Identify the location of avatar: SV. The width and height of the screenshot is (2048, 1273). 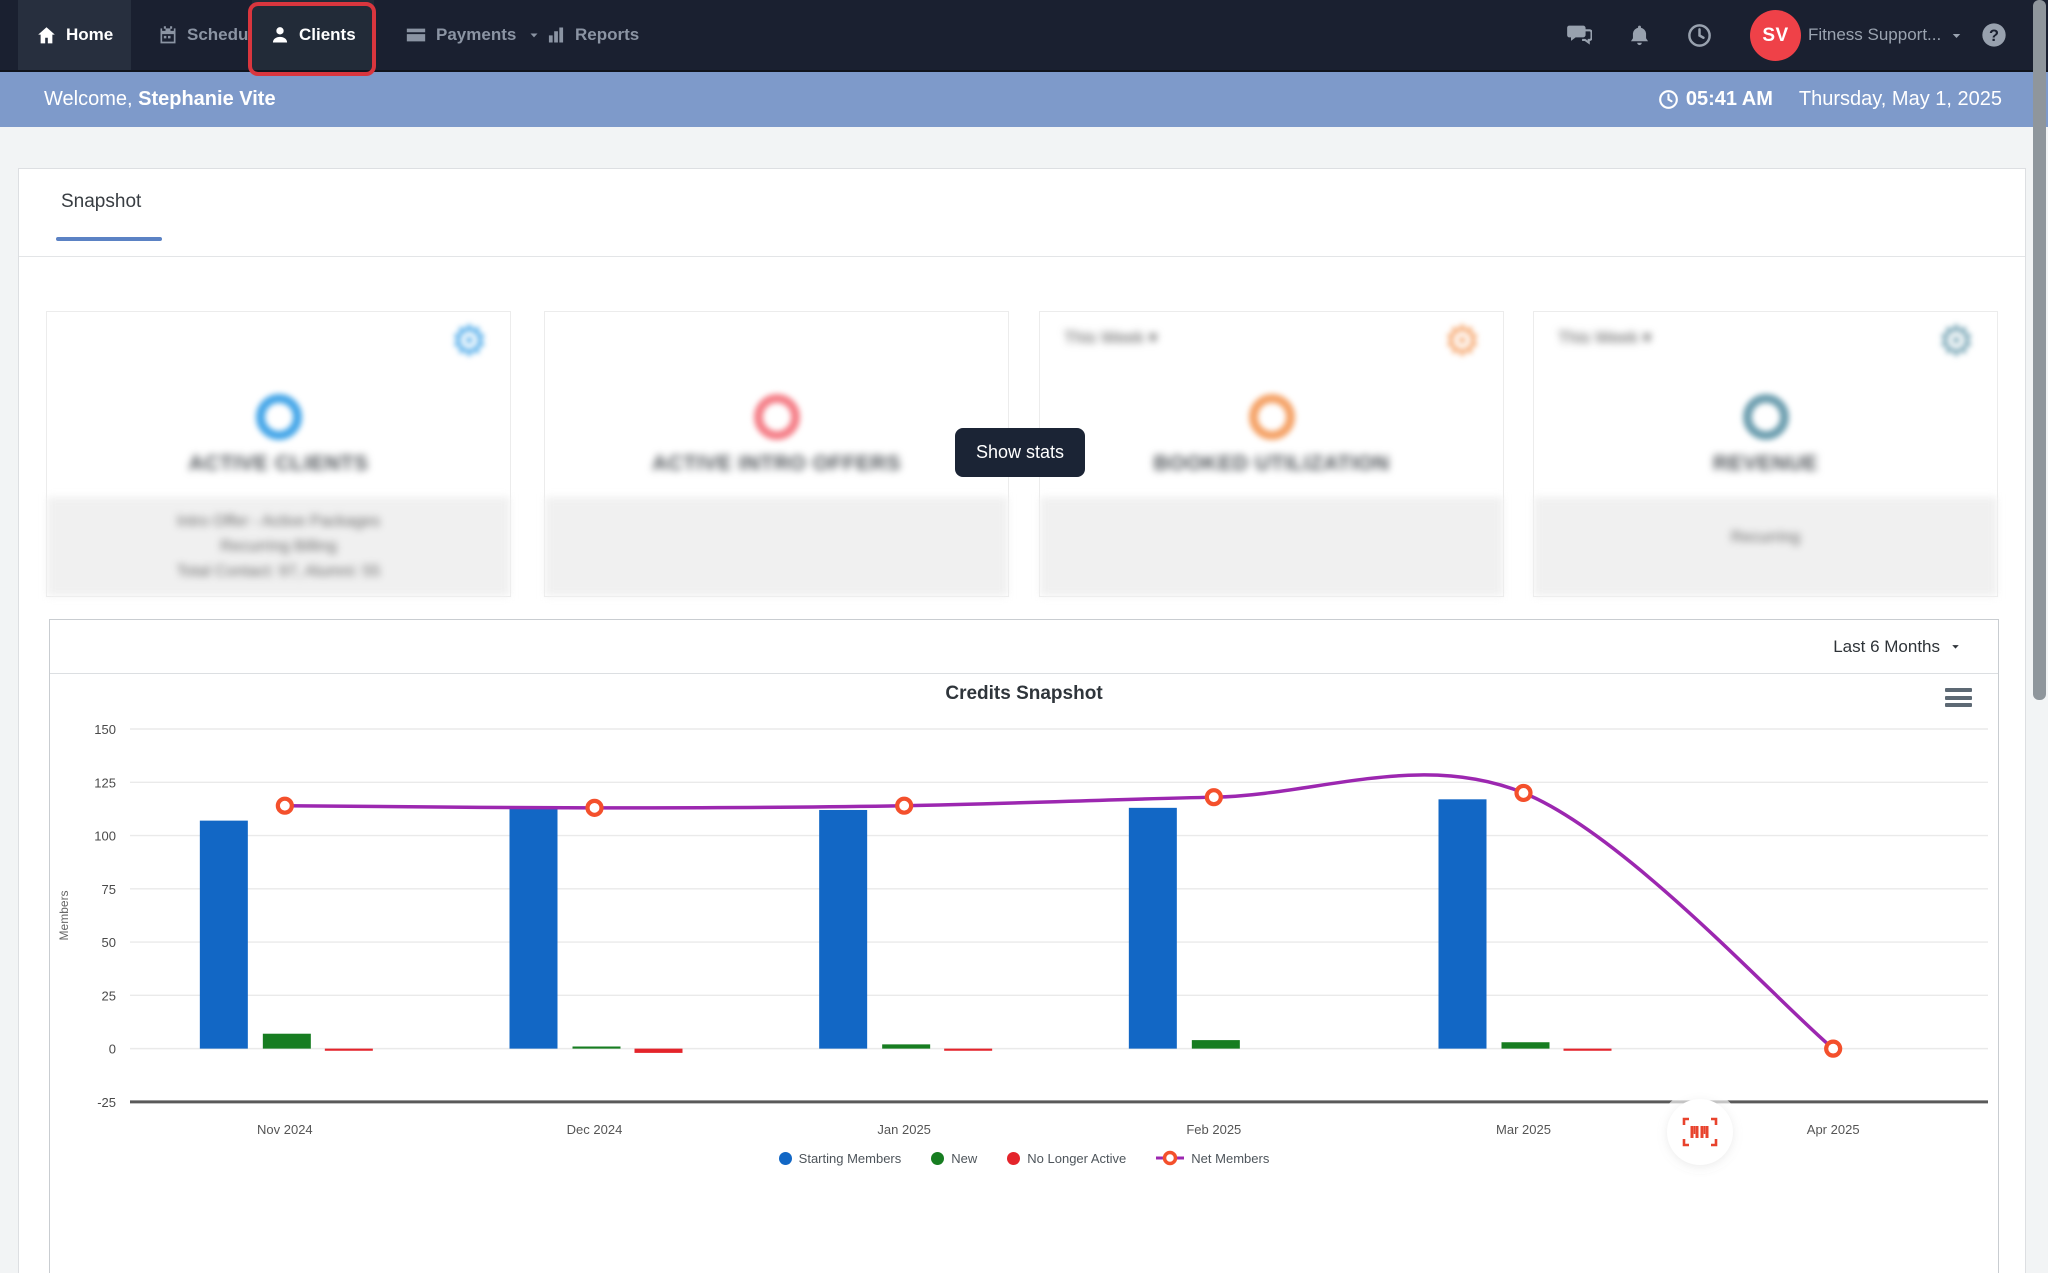
(1775, 35).